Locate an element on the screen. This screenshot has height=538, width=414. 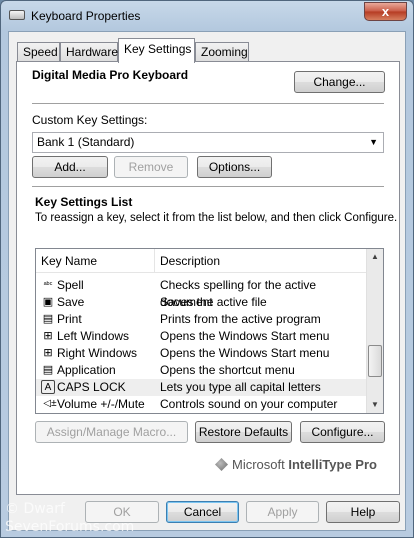
keyboard-icon is located at coordinates (17, 15).